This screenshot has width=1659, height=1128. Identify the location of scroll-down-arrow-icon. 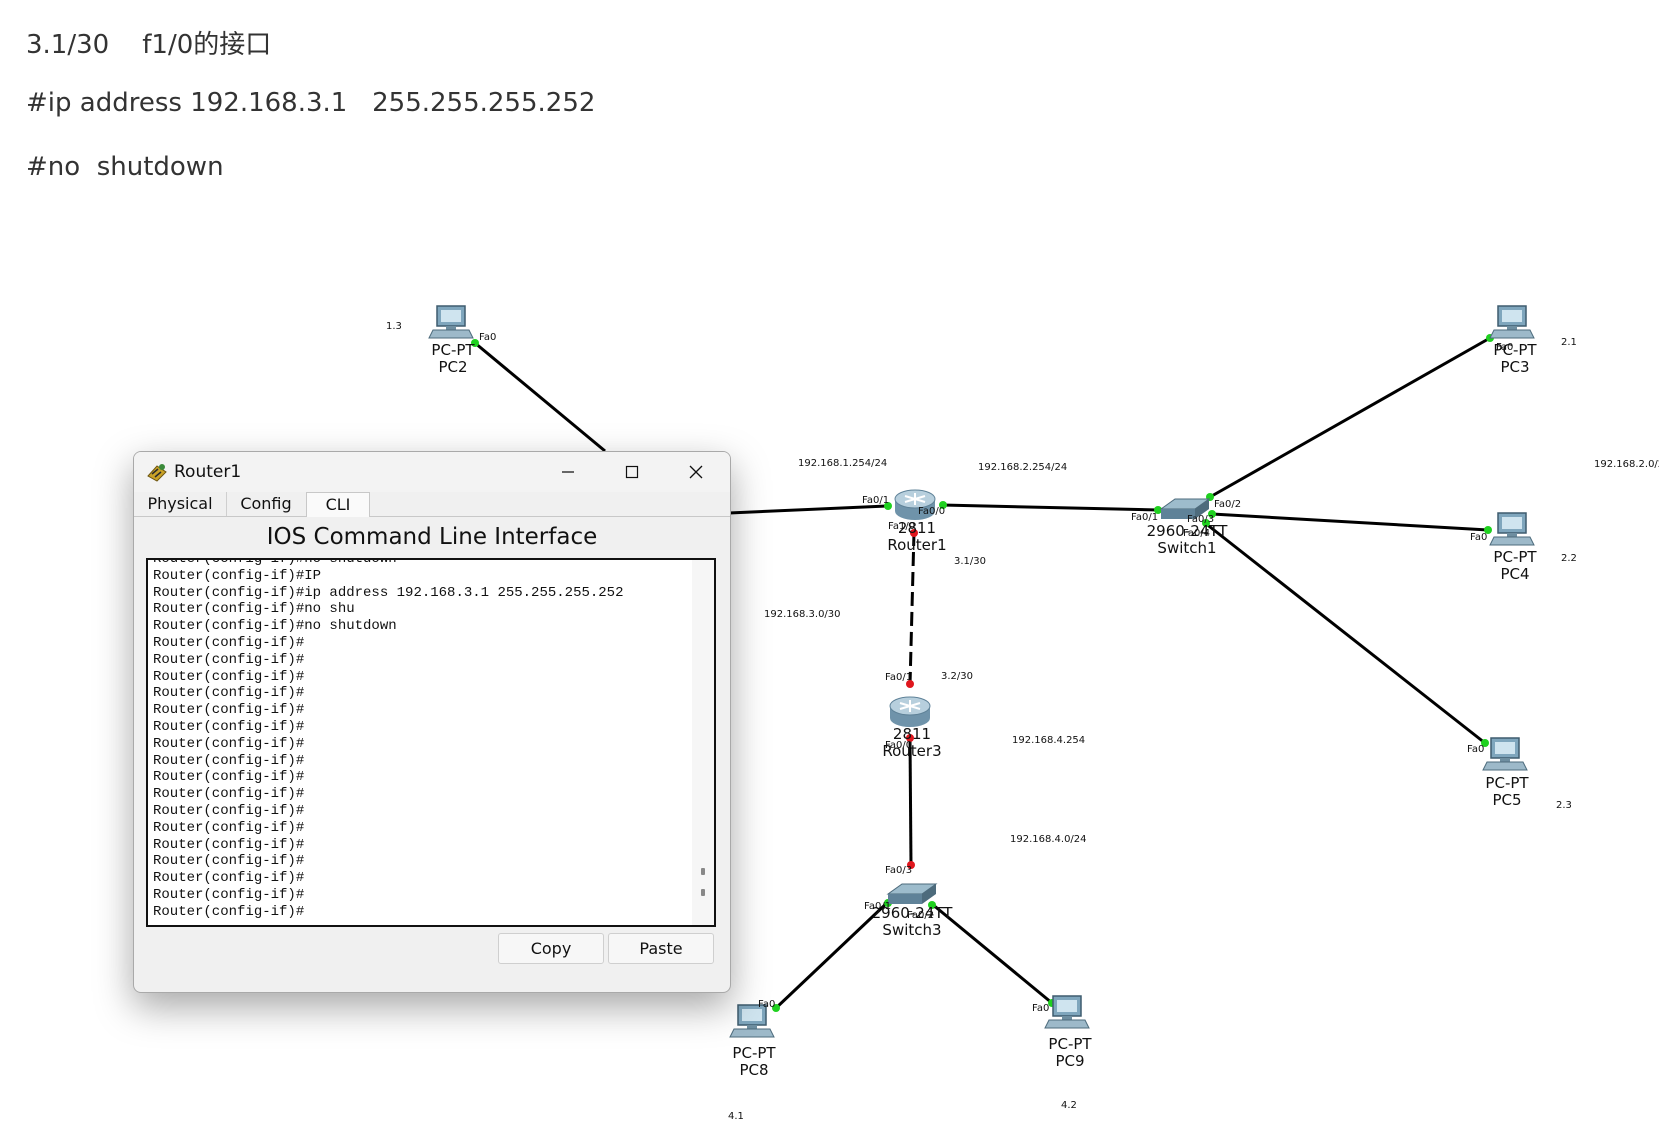
(703, 892).